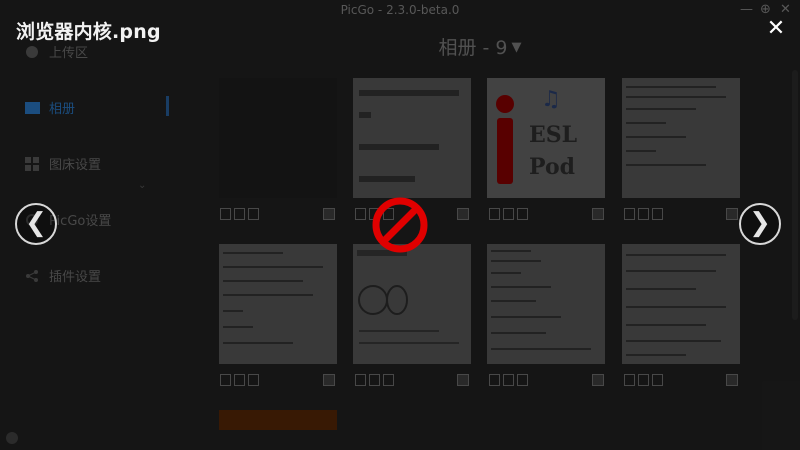 The height and width of the screenshot is (450, 800). What do you see at coordinates (760, 224) in the screenshot?
I see `next-image-button: ❯` at bounding box center [760, 224].